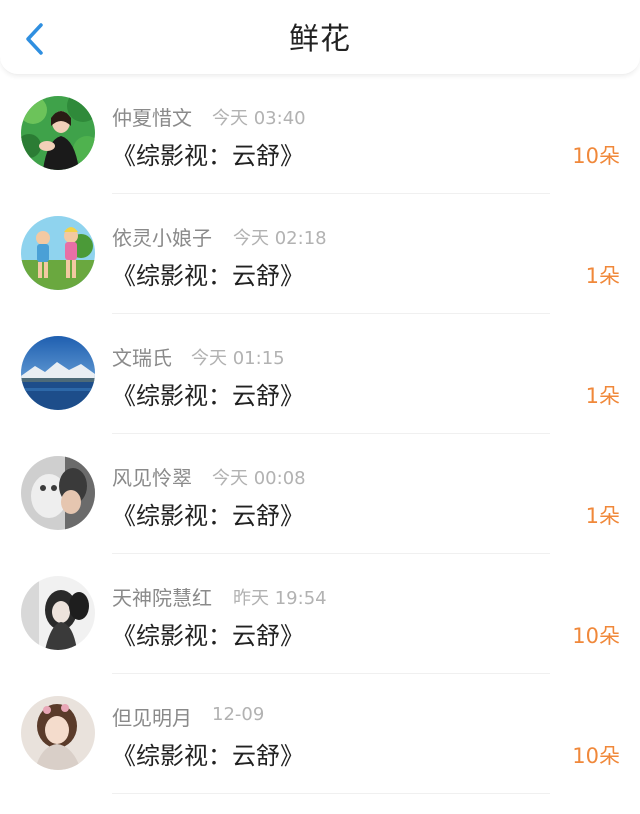 Image resolution: width=640 pixels, height=814 pixels. What do you see at coordinates (152, 478) in the screenshot?
I see `user-name: 风见怜翠` at bounding box center [152, 478].